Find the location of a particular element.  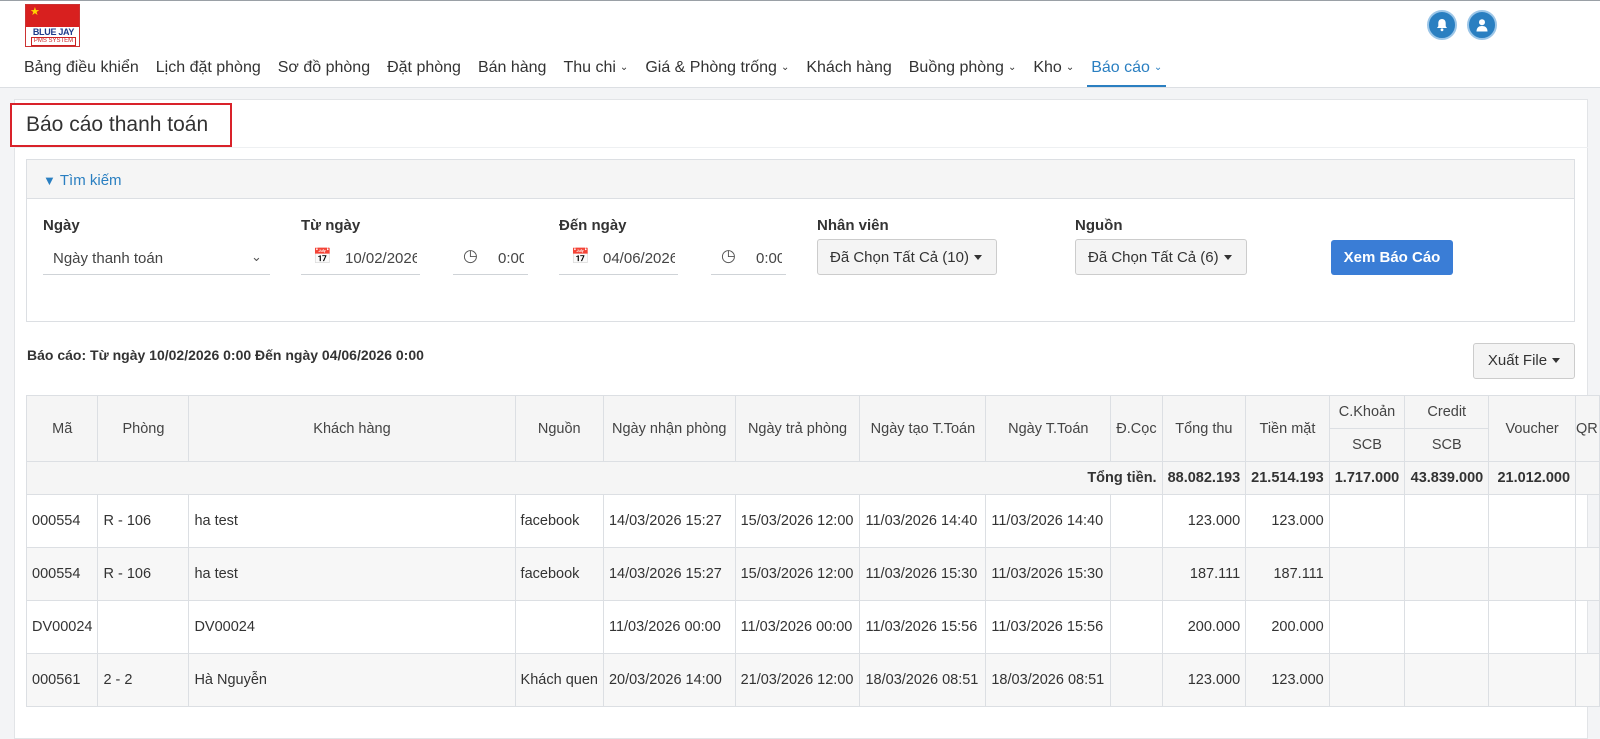

export-file-label: Xuất File is located at coordinates (1517, 360).